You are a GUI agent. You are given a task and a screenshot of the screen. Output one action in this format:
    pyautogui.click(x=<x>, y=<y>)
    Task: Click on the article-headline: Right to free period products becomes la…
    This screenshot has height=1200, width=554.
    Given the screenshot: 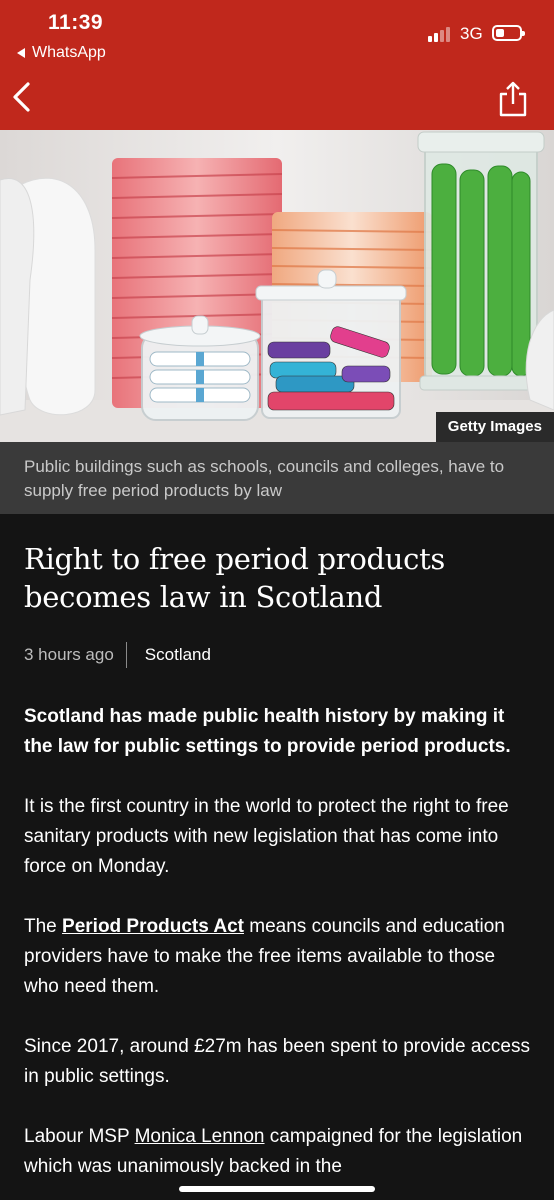 What is the action you would take?
    pyautogui.click(x=235, y=578)
    